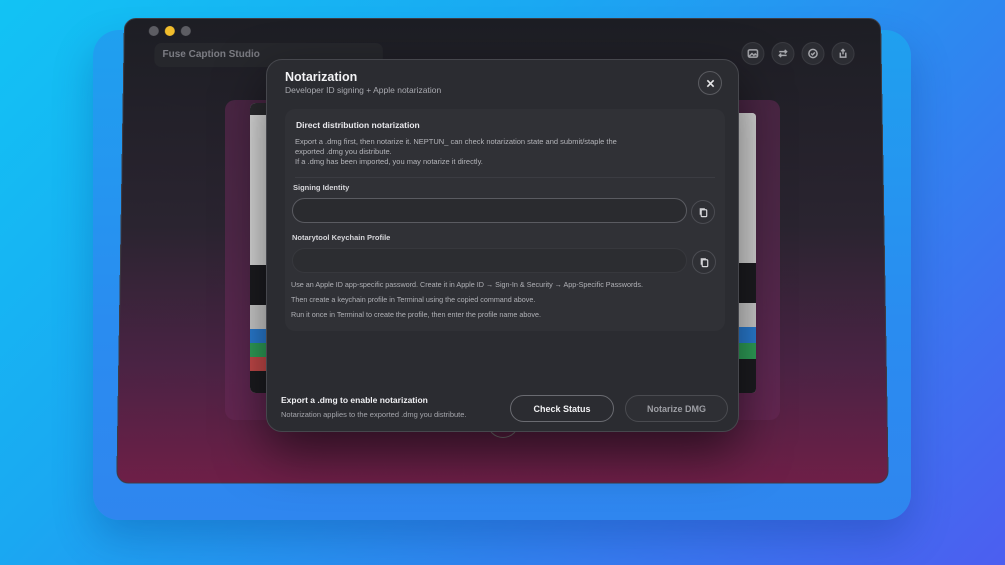 The image size is (1005, 565). I want to click on signing-identity-label: Signing Identity, so click(321, 187).